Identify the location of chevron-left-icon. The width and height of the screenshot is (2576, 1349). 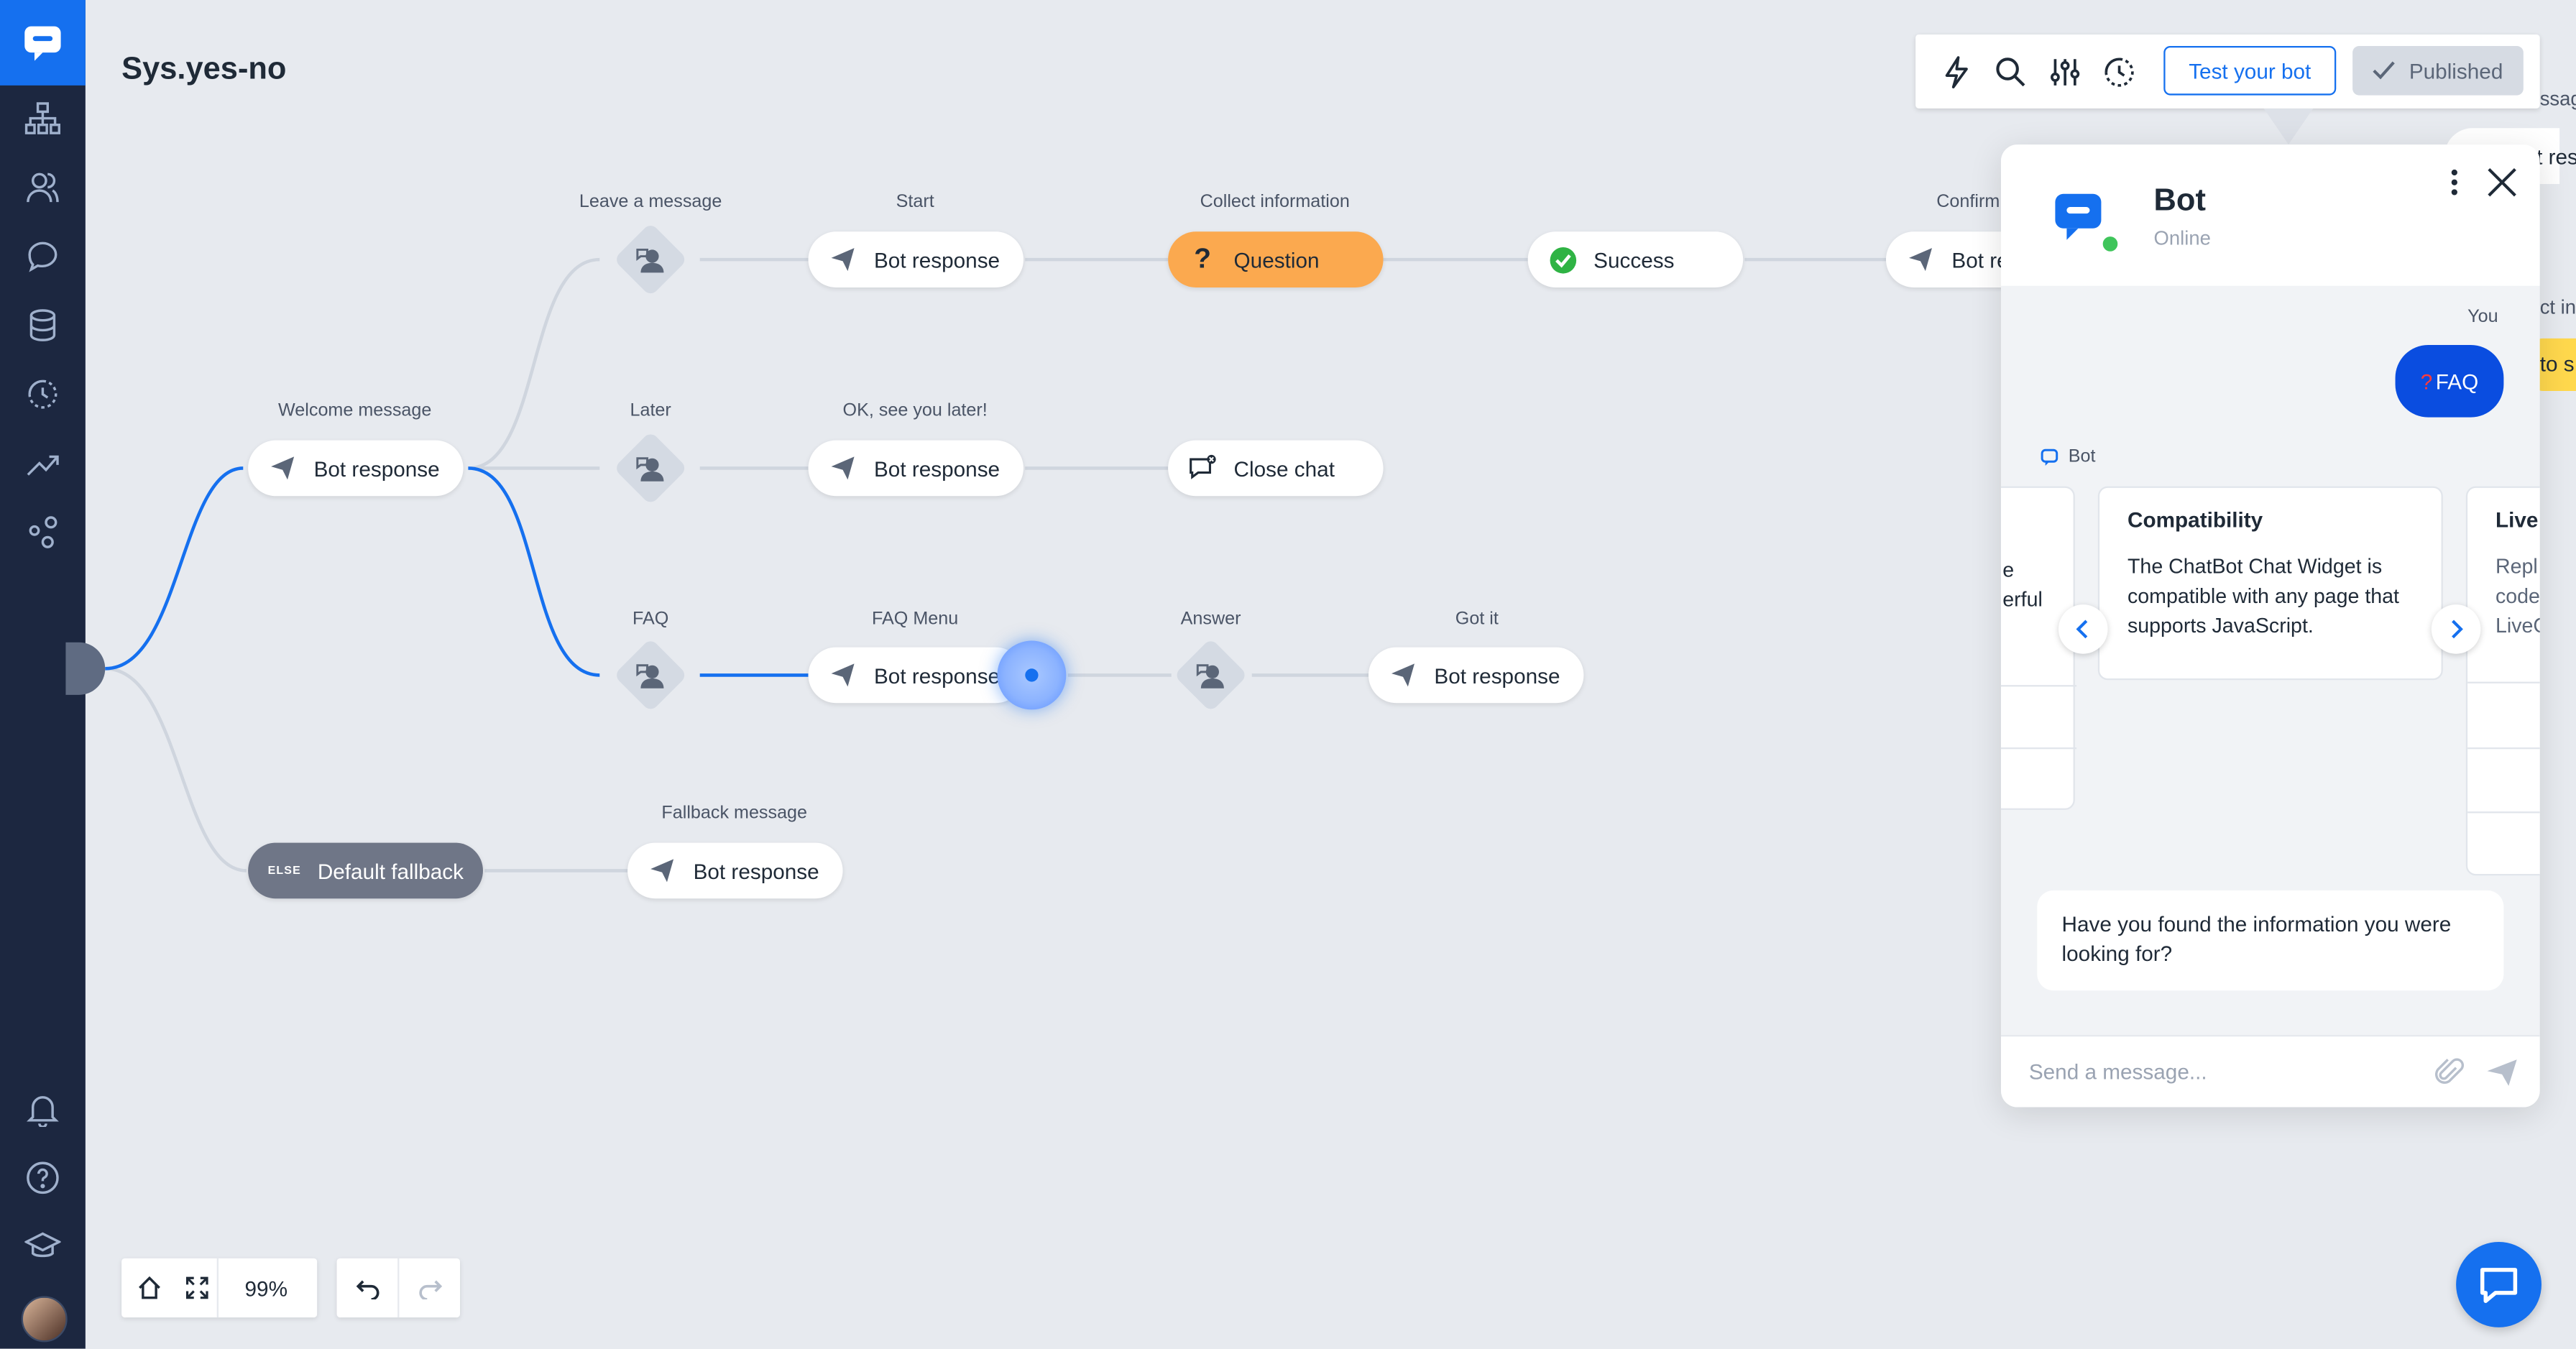
(2082, 630).